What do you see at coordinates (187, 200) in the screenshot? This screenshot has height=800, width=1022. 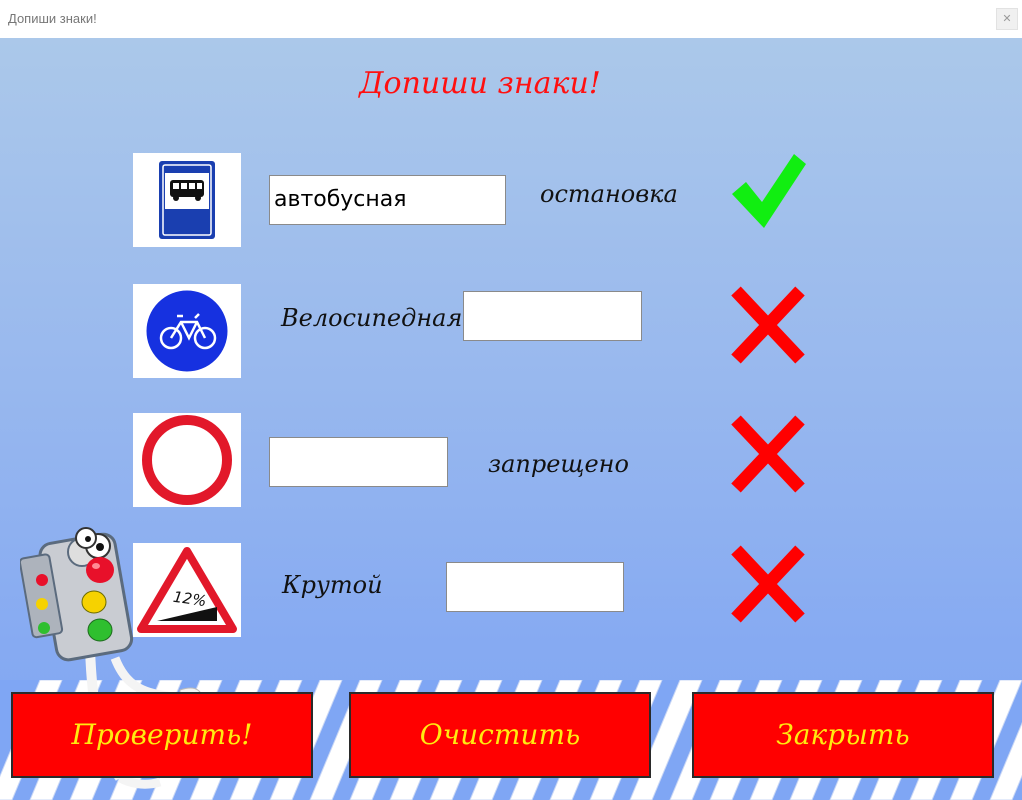 I see `bus-stop-sign-icon` at bounding box center [187, 200].